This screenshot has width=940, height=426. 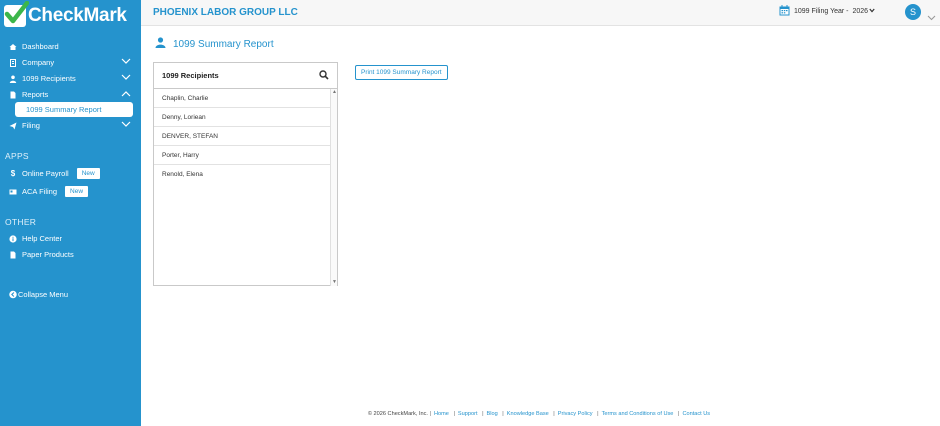 I want to click on sidebar-item-aca-filing: ACA Filing New, so click(x=70, y=191).